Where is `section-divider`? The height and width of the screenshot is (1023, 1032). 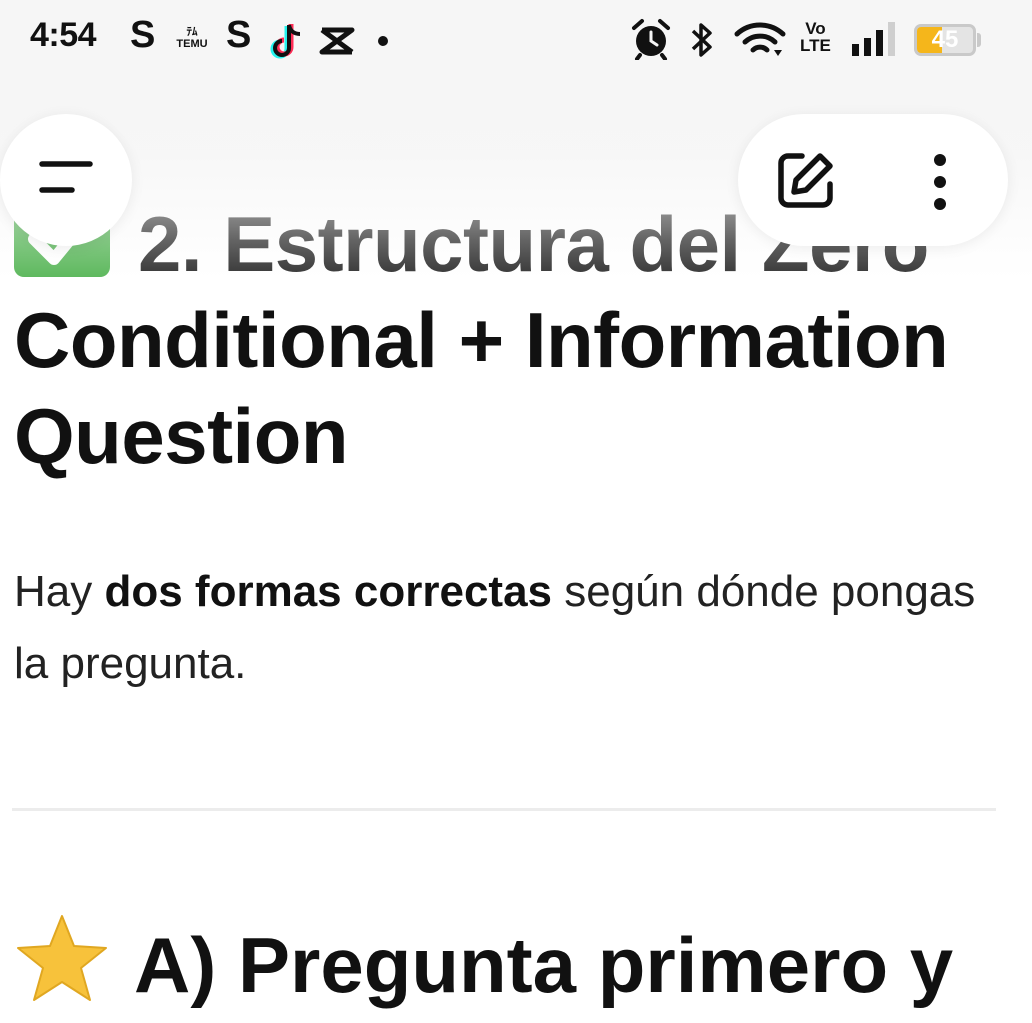
section-divider is located at coordinates (504, 809).